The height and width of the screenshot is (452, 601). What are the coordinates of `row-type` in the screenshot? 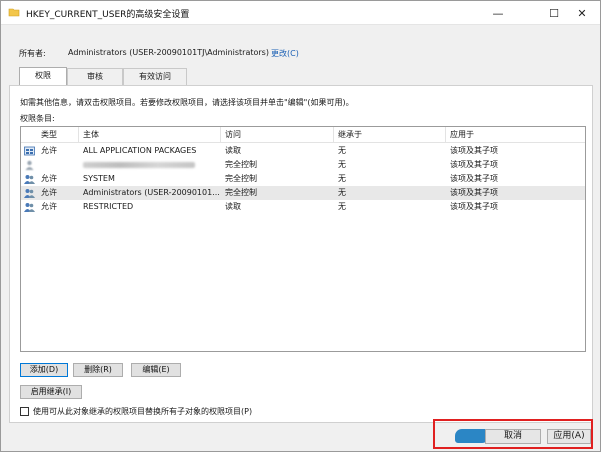 It's located at (58, 165).